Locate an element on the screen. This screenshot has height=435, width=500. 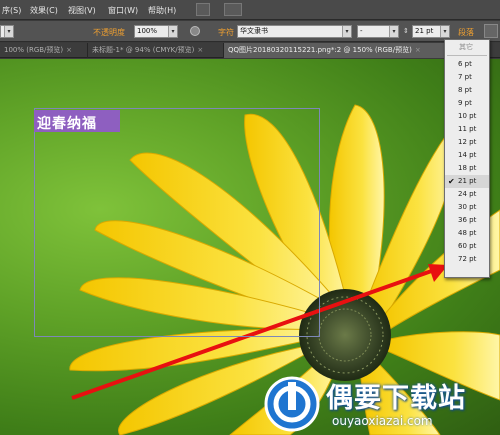
tab-label: 未标题-1* @ 94% (CMYK/预览) is located at coordinates (143, 50).